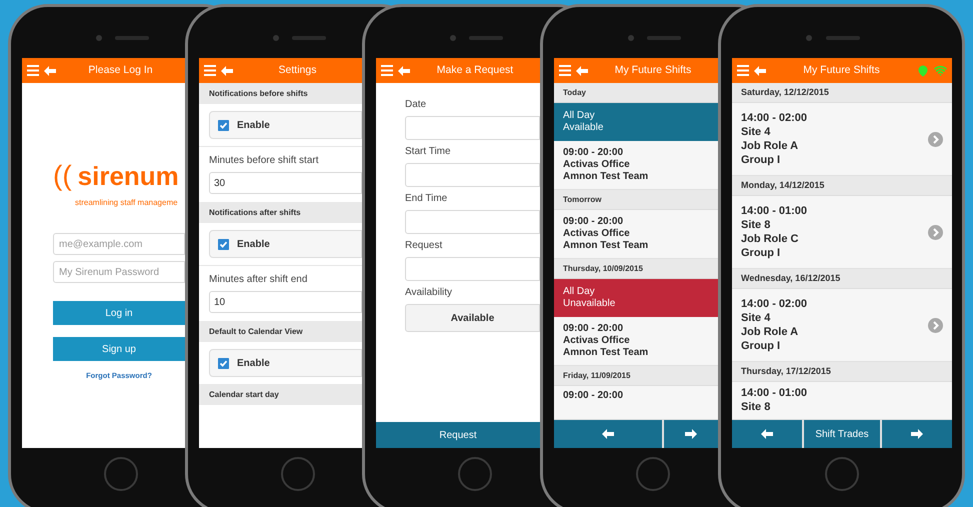 The width and height of the screenshot is (973, 507). I want to click on screen-title: Make a Request, so click(475, 70).